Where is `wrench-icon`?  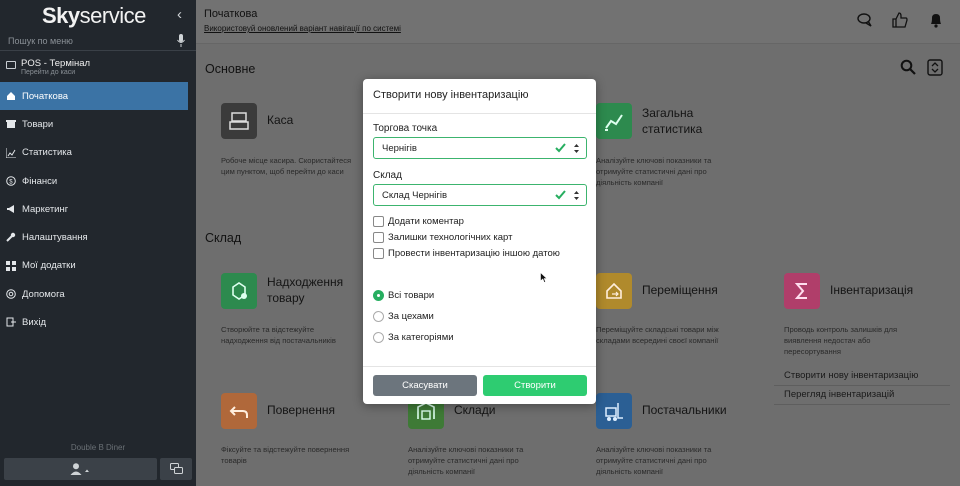
wrench-icon is located at coordinates (11, 238).